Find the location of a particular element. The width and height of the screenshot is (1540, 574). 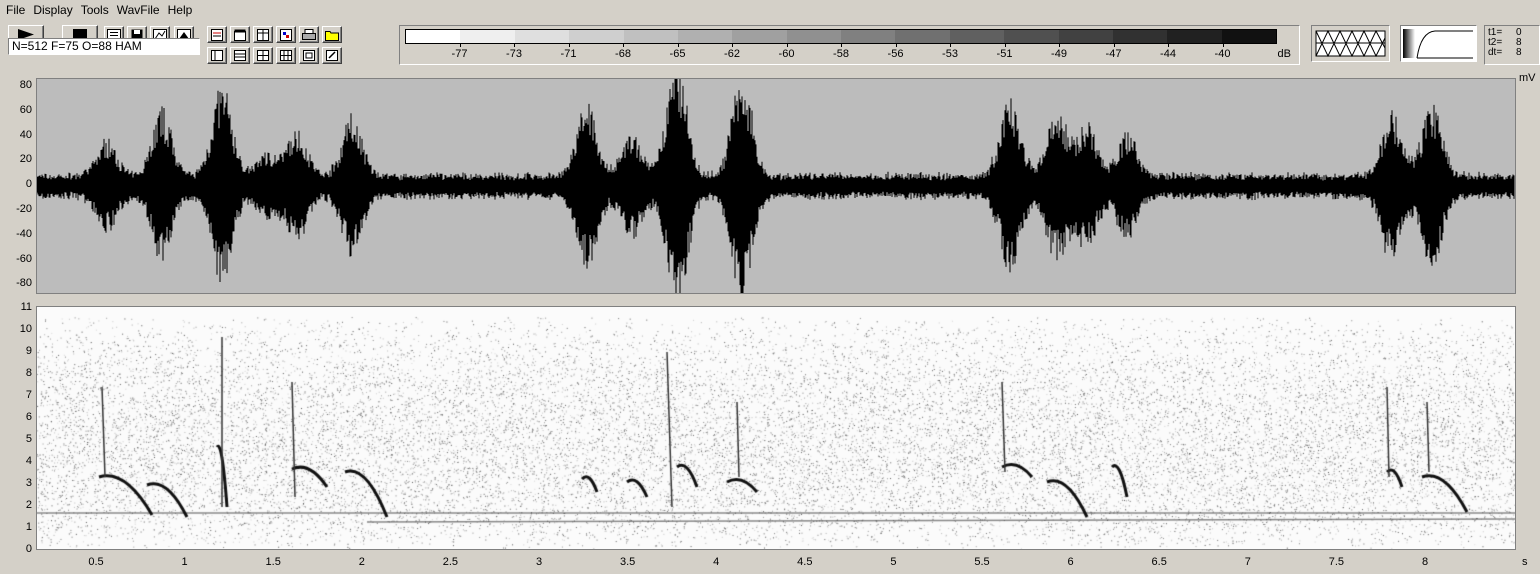

spectrogram-x-tick: 4.5 is located at coordinates (805, 562).